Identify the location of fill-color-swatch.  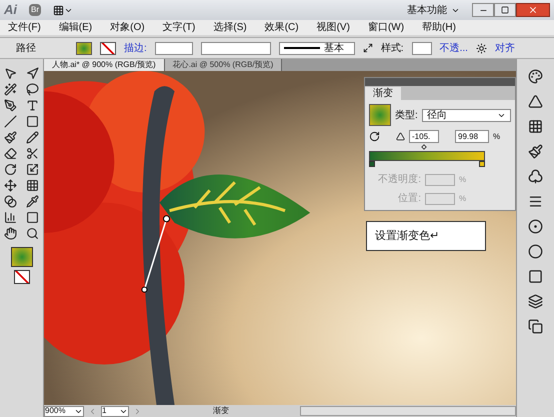
(21, 257).